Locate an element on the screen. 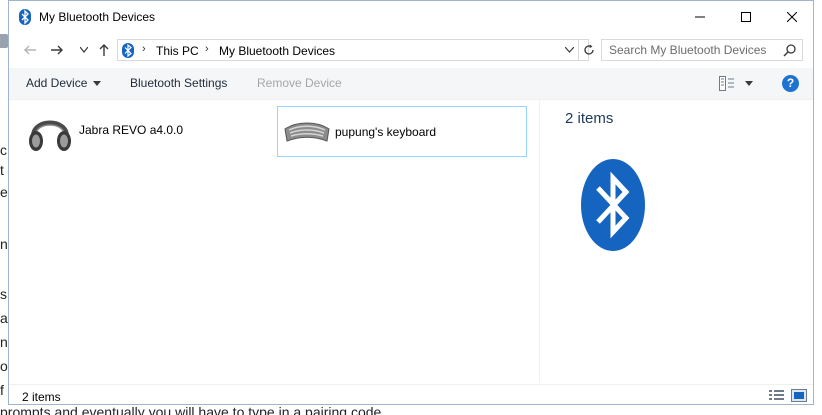 This screenshot has width=822, height=415. bluetooth-settings-button: Bluetooth Settings is located at coordinates (178, 83).